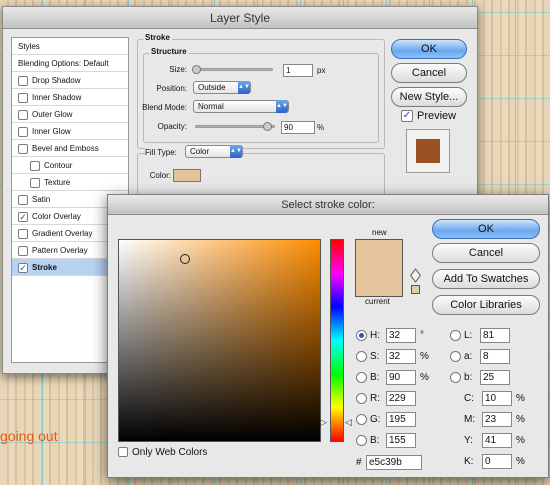 This screenshot has height=485, width=550. What do you see at coordinates (468, 377) in the screenshot?
I see `field-label: b:` at bounding box center [468, 377].